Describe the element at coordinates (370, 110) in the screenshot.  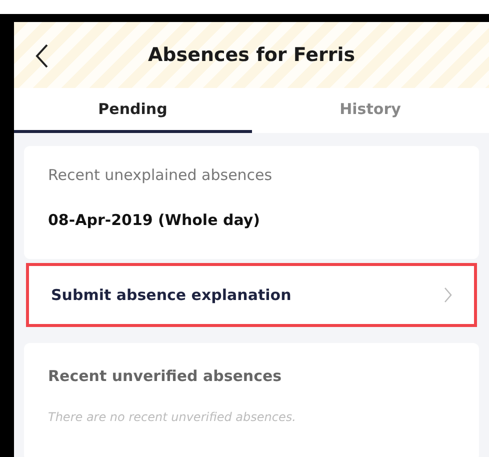
I see `tab: History` at that location.